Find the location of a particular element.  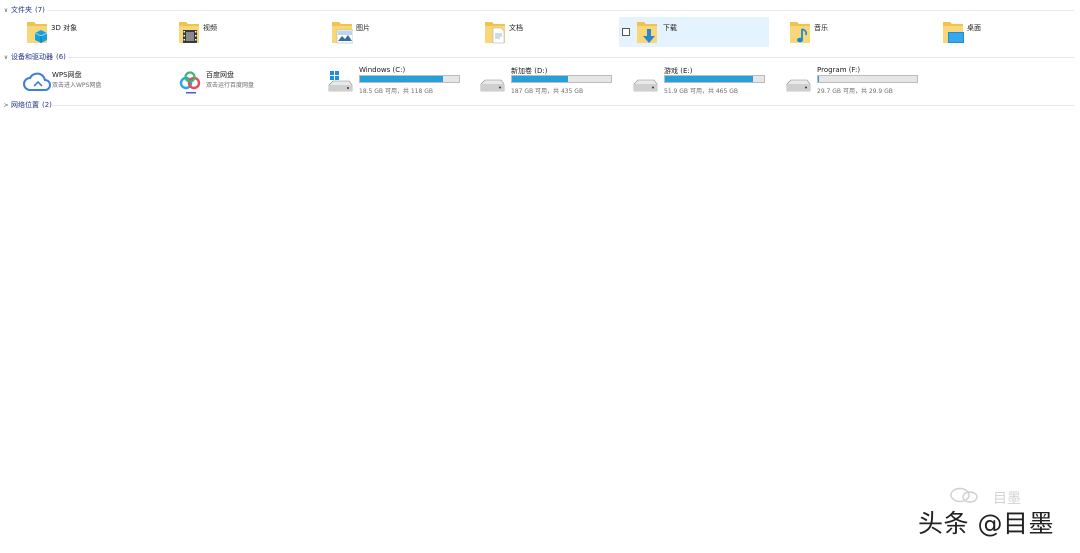

drive-free-space: 51.9 GB 可用，共 465 GB is located at coordinates (701, 91).